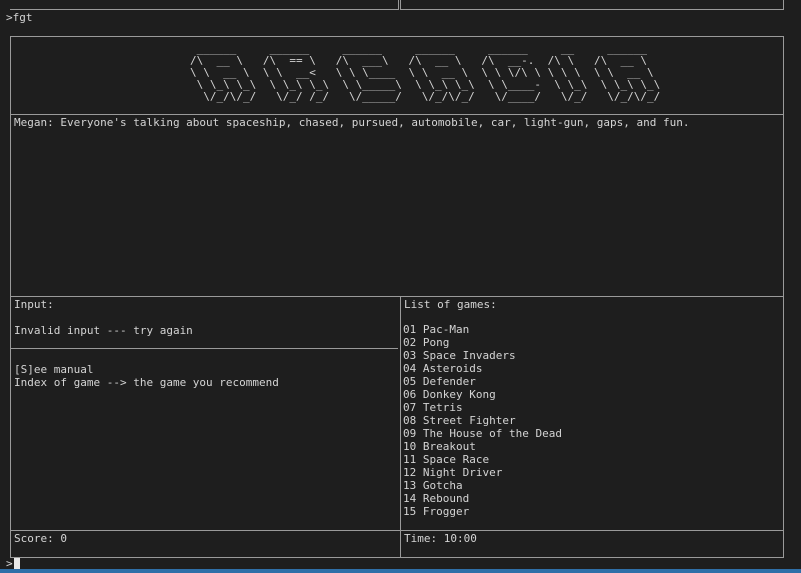  I want to click on window-bottom-edge, so click(400, 571).